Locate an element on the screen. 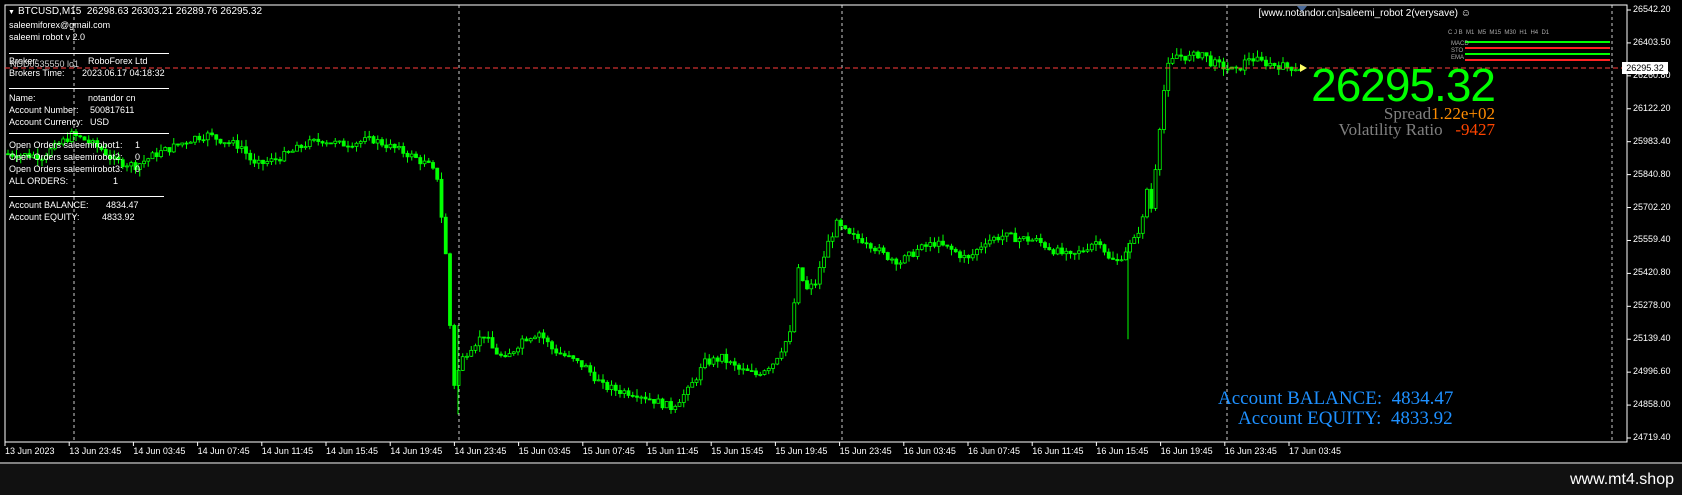  indicator-timeframes: C J B M1 M5 M15 M30 H1 H4 D1 is located at coordinates (1499, 33).